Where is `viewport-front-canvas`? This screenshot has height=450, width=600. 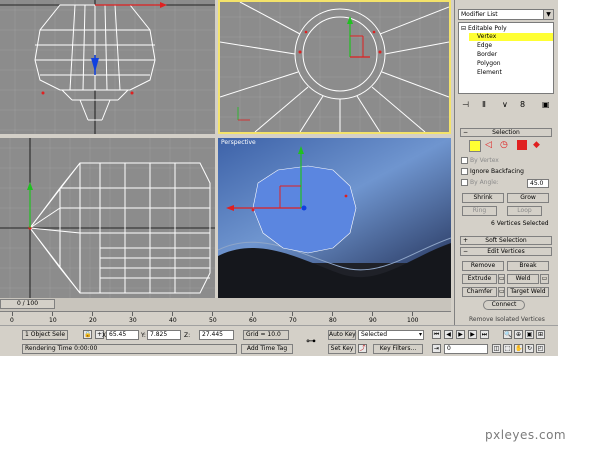
viewport-front-canvas is located at coordinates (334, 67).